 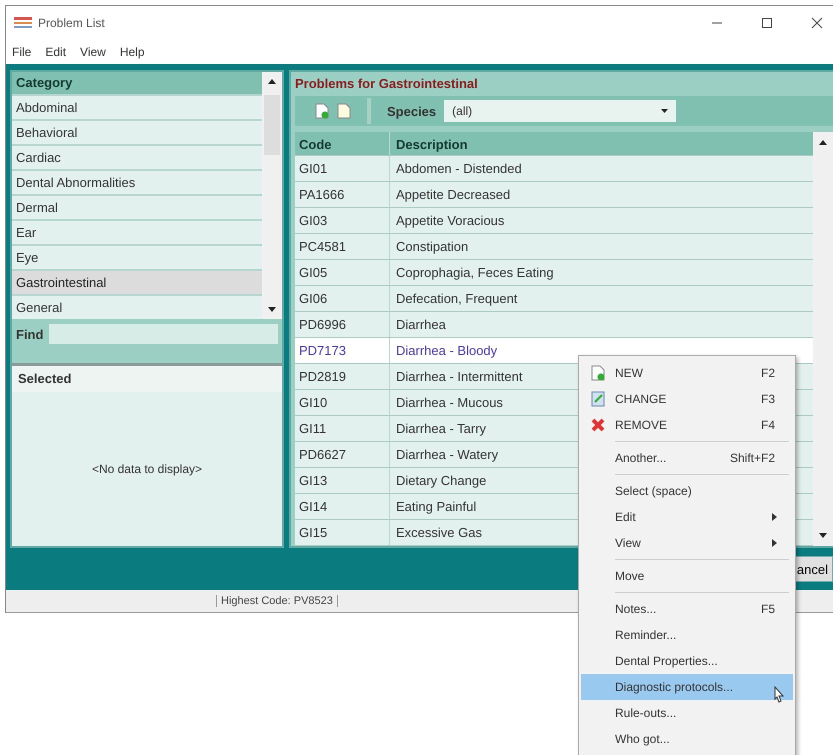 What do you see at coordinates (554, 299) in the screenshot?
I see `table-row: GI06 Defecation, Frequent` at bounding box center [554, 299].